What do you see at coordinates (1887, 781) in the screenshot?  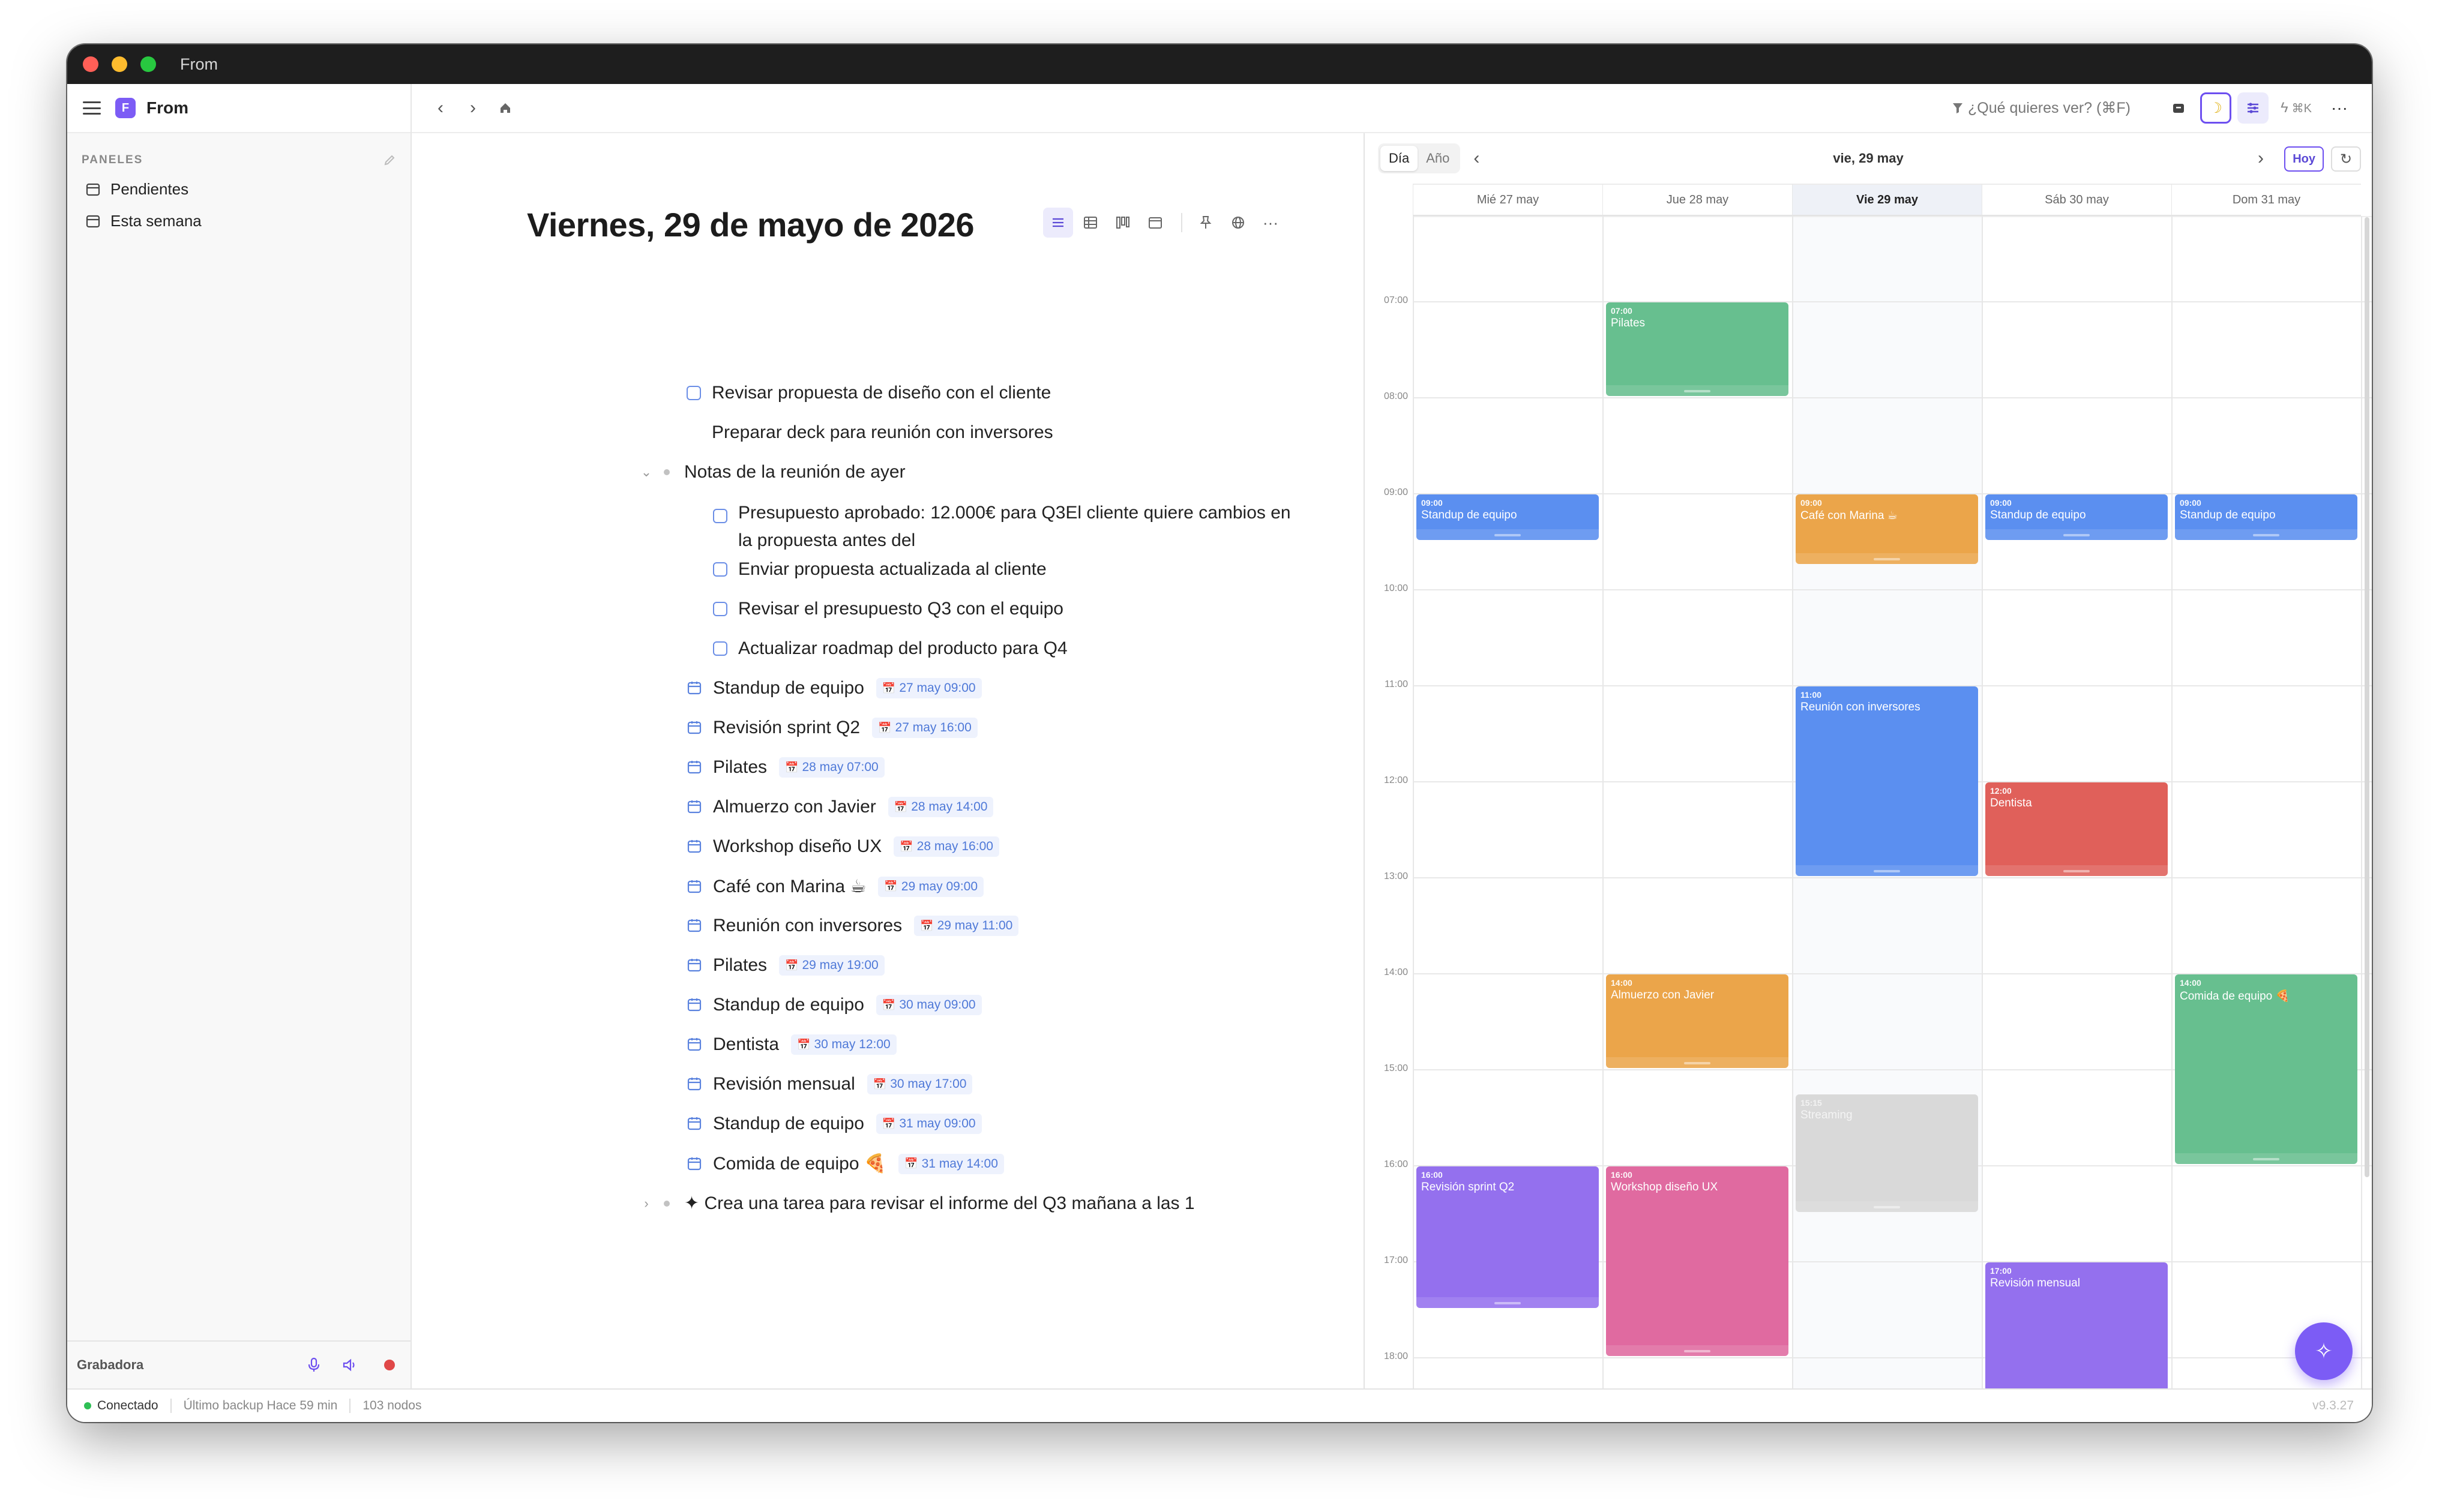 I see `calendar-event: 11:00 Reunión con inversores` at bounding box center [1887, 781].